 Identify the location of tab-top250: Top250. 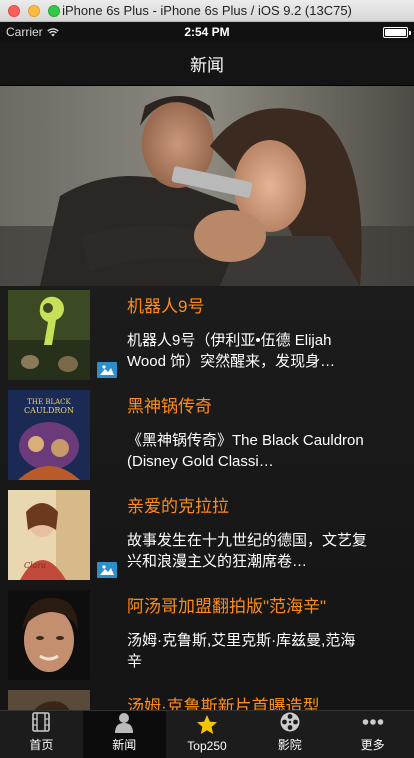
(207, 734).